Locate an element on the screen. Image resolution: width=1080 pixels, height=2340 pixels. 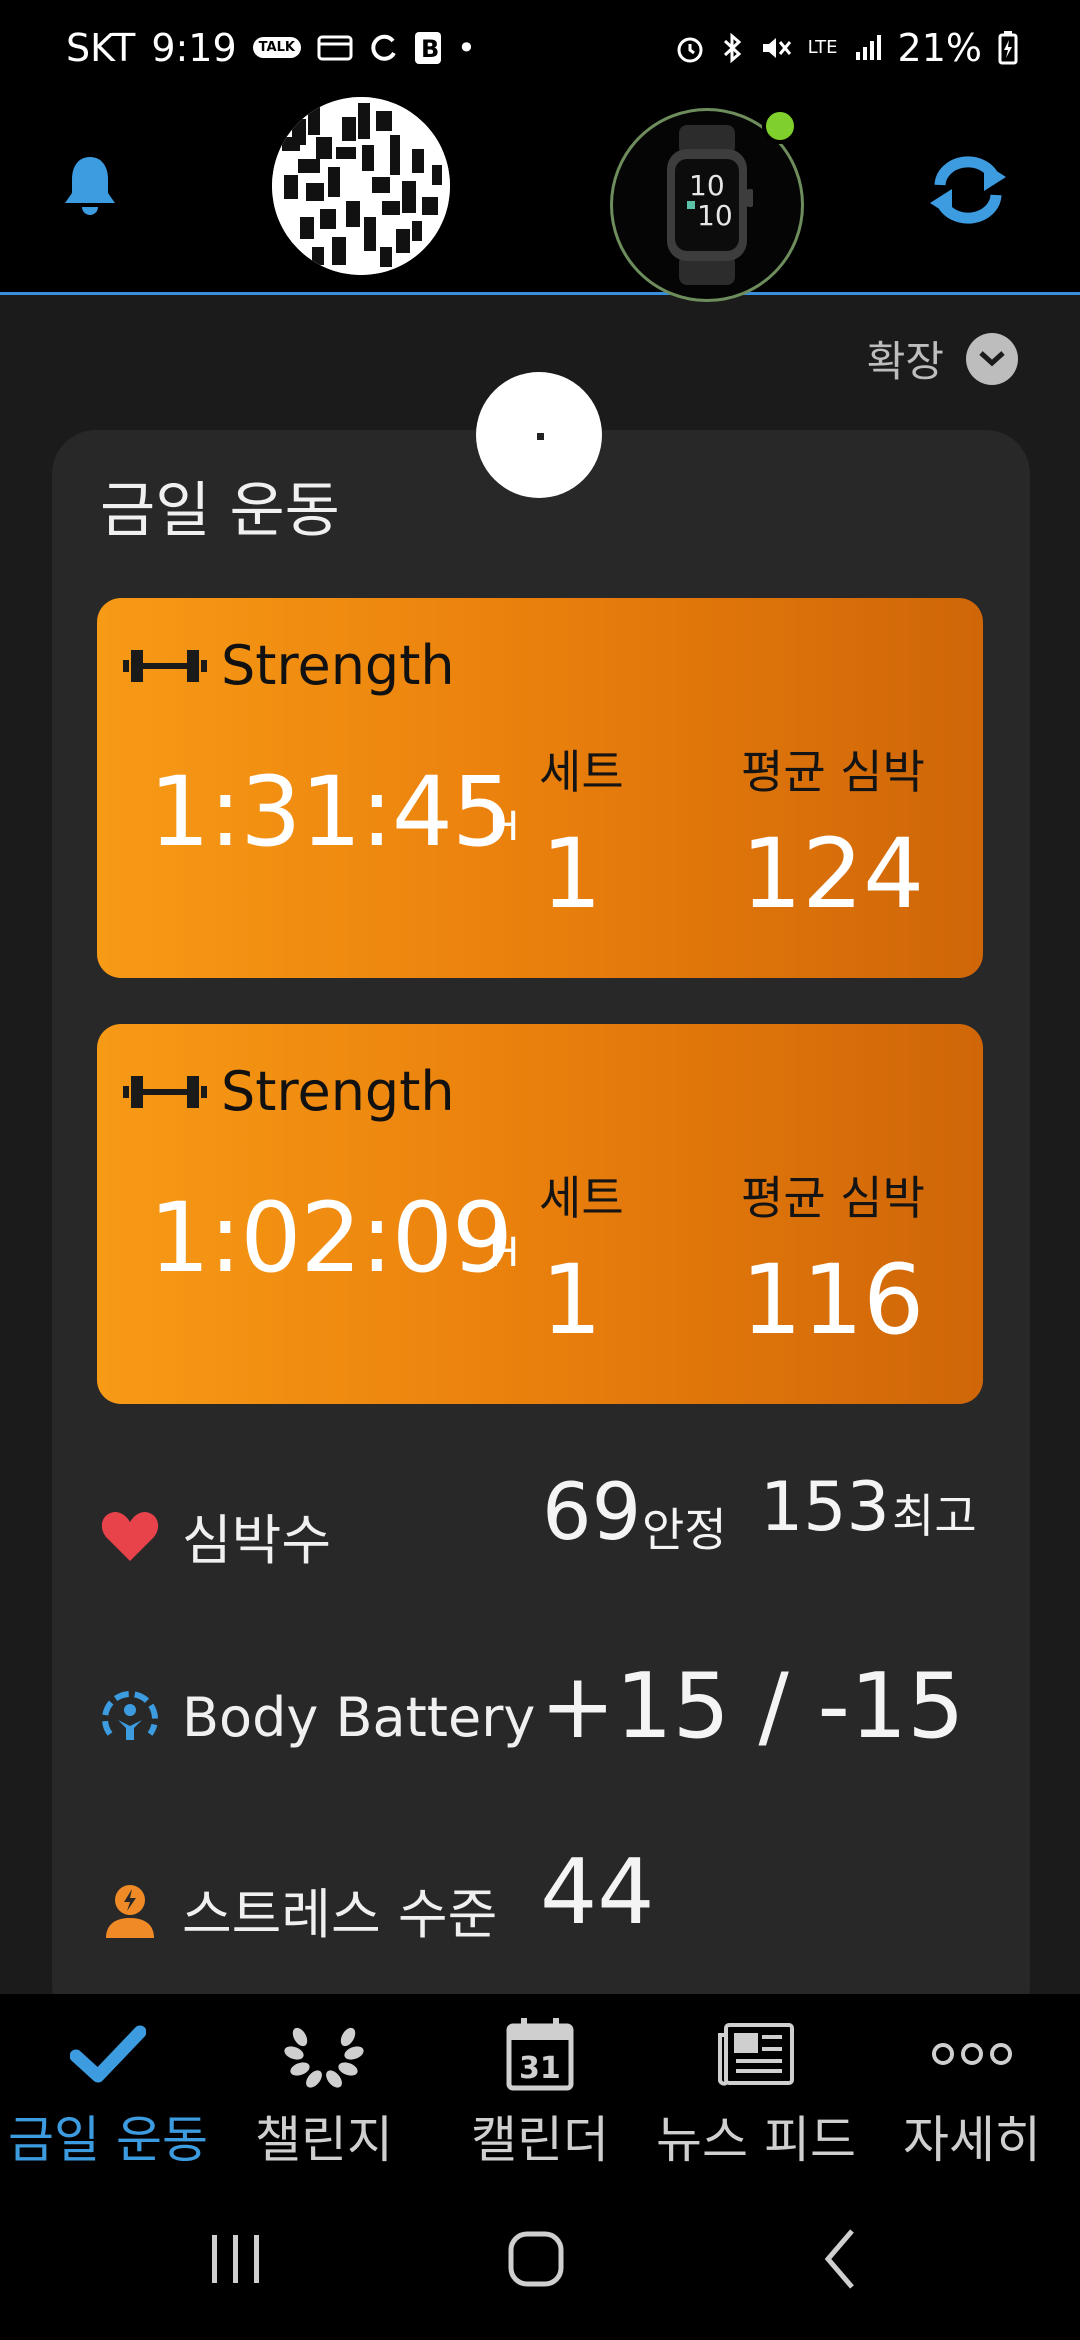
battery-charging-icon is located at coordinates (1008, 47).